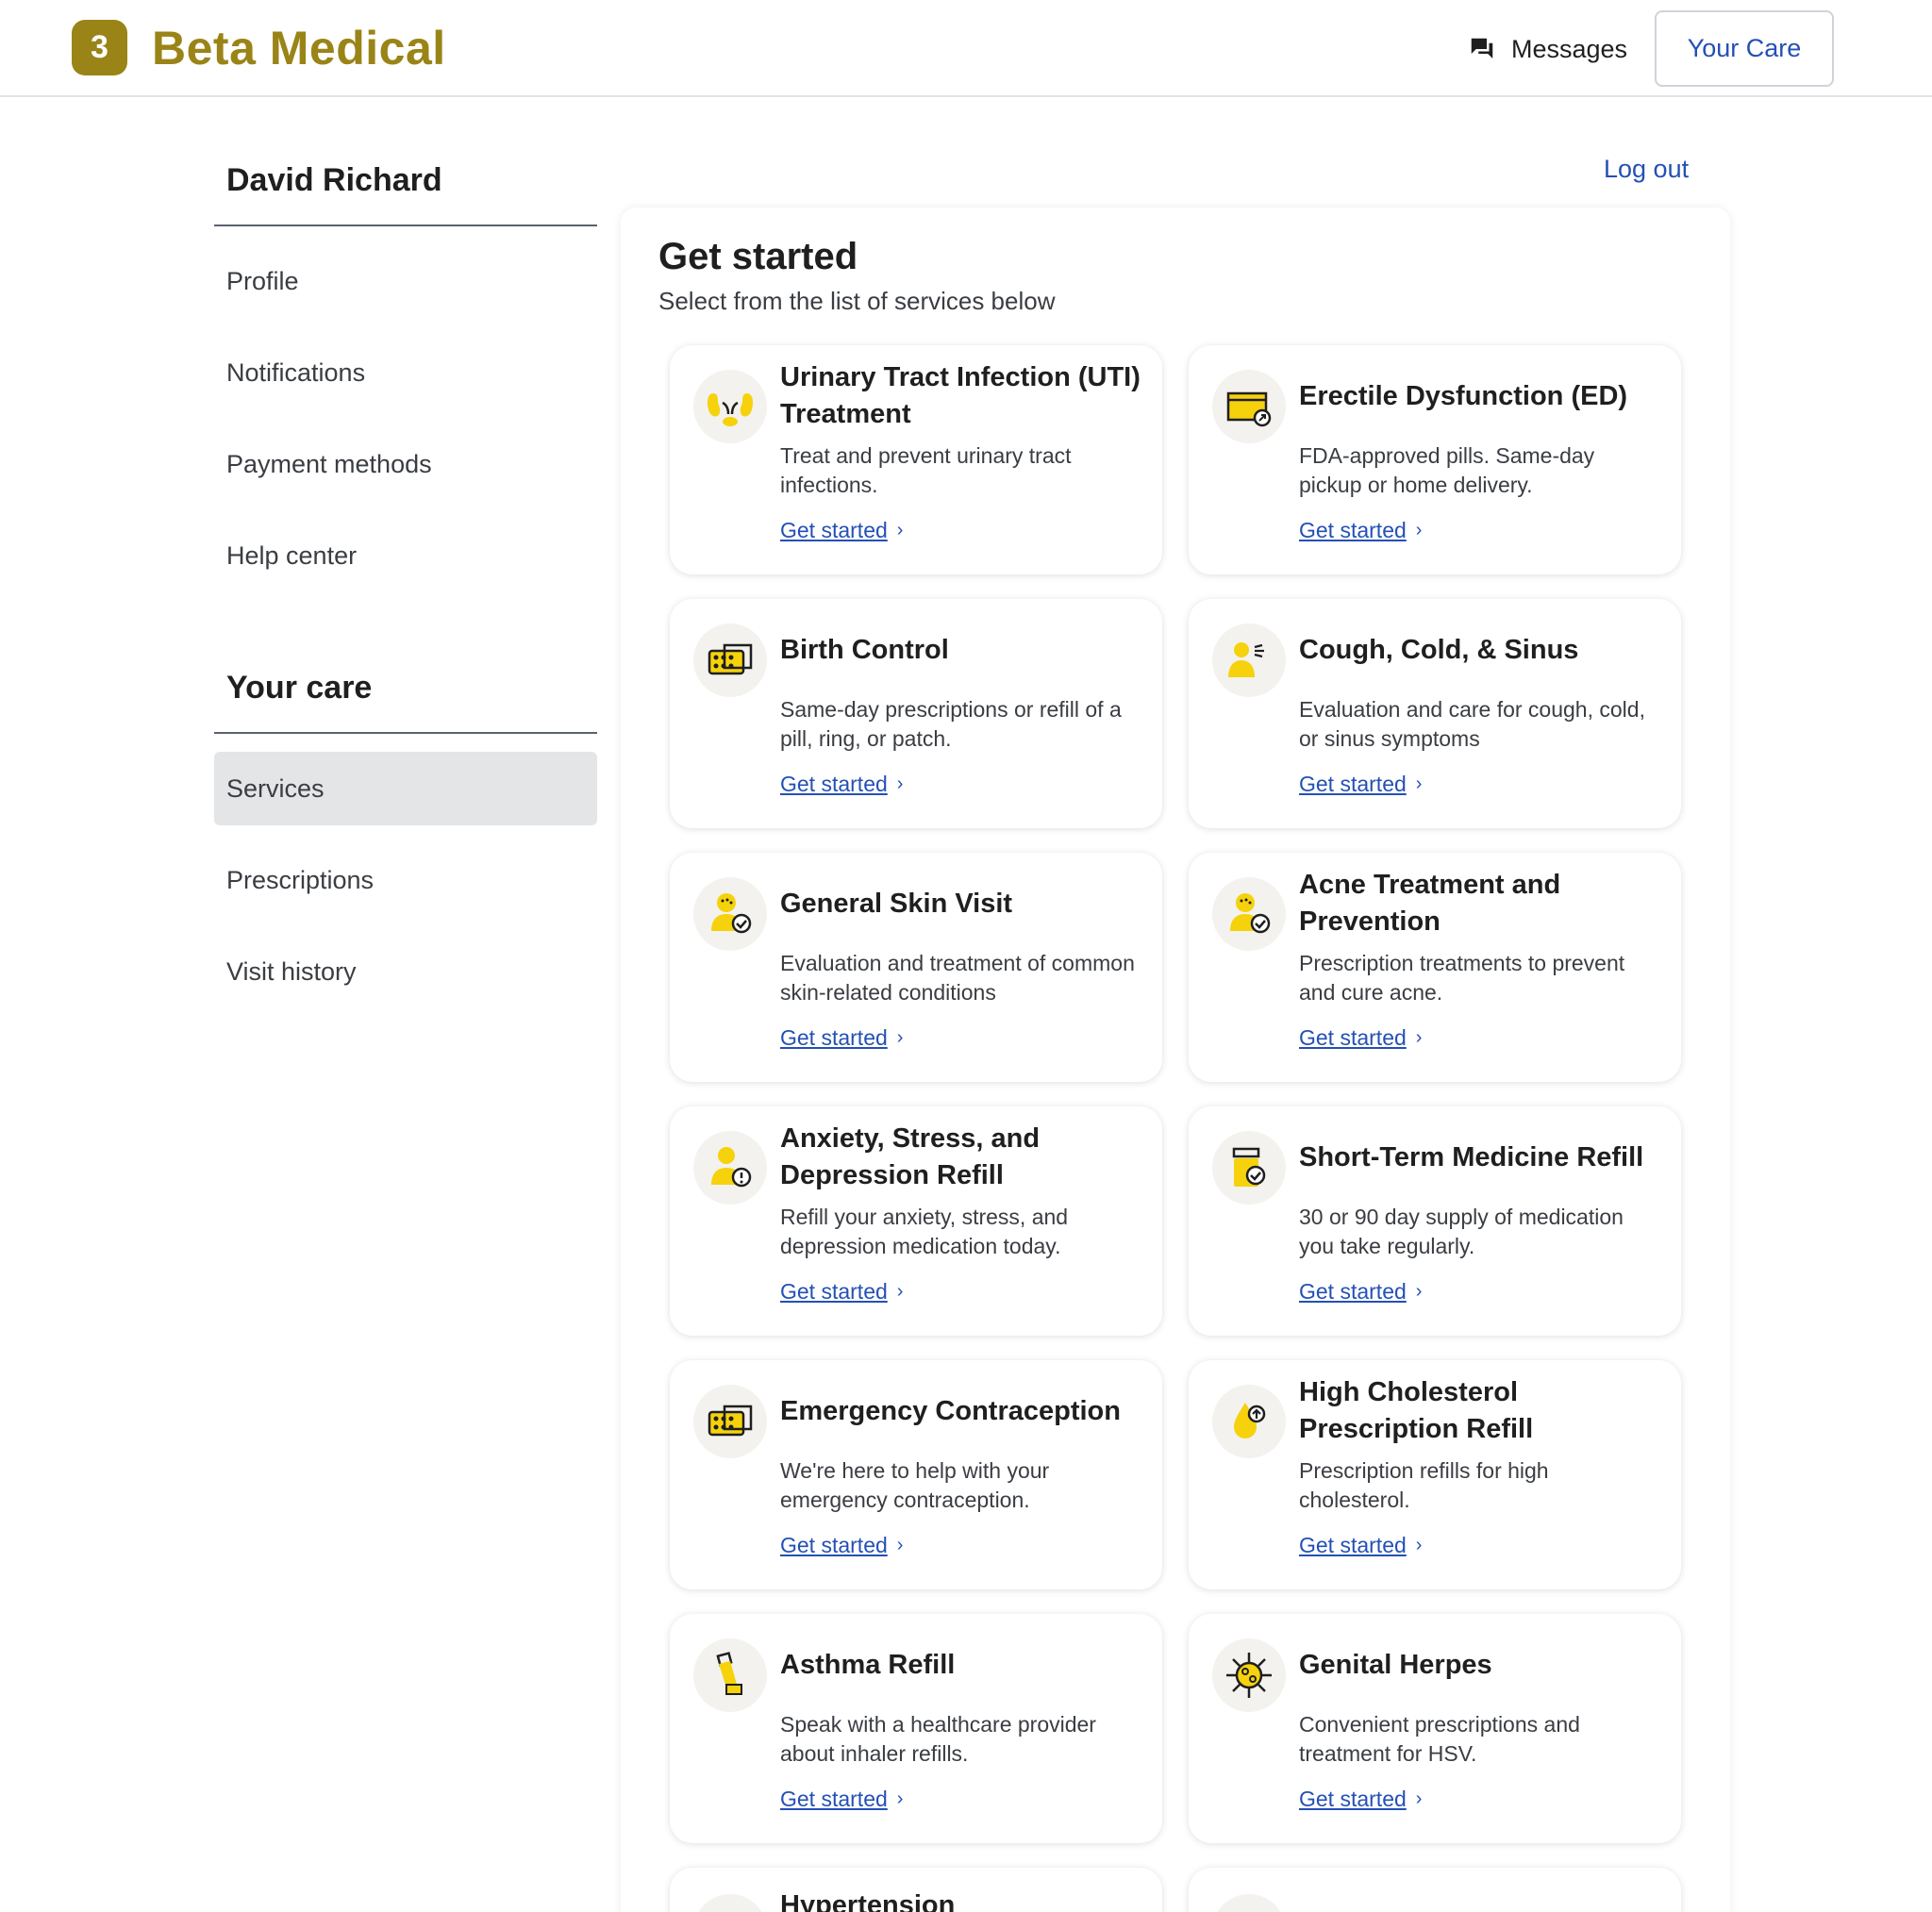 Image resolution: width=1932 pixels, height=1912 pixels. Describe the element at coordinates (758, 256) in the screenshot. I see `page-title: Get started` at that location.